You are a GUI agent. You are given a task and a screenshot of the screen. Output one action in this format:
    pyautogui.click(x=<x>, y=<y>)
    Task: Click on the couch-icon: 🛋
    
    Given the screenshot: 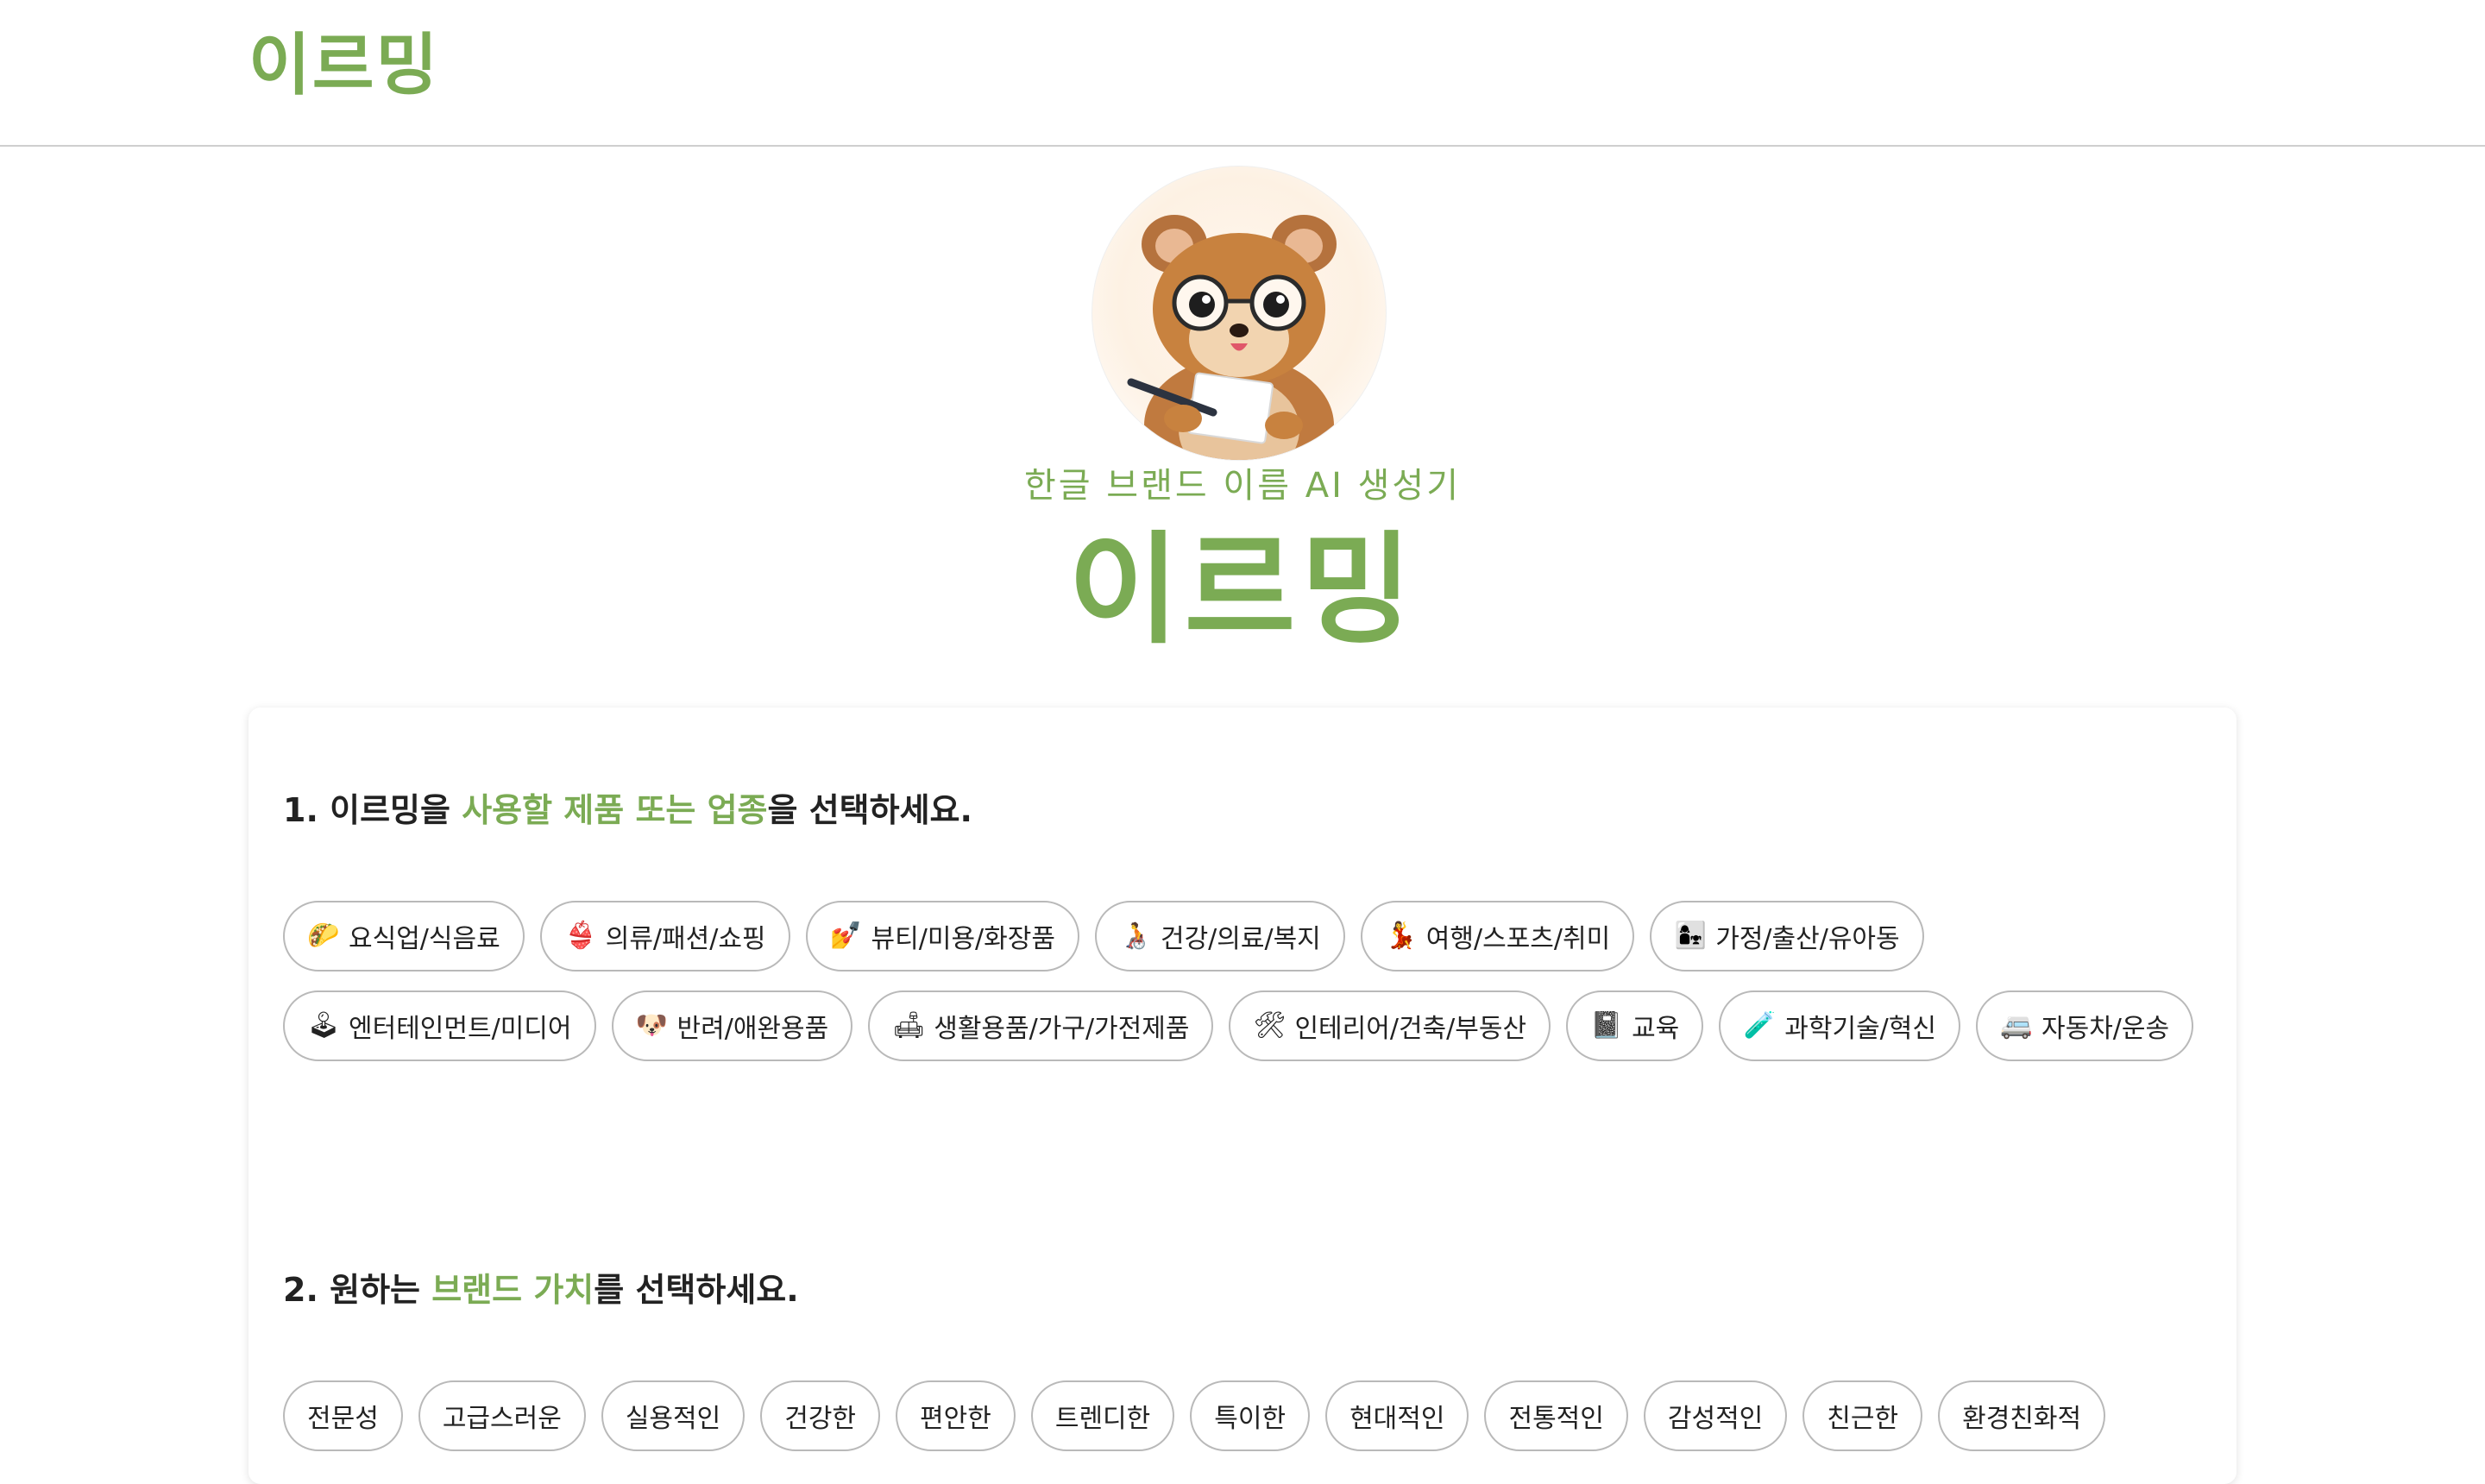 What is the action you would take?
    pyautogui.click(x=909, y=1025)
    